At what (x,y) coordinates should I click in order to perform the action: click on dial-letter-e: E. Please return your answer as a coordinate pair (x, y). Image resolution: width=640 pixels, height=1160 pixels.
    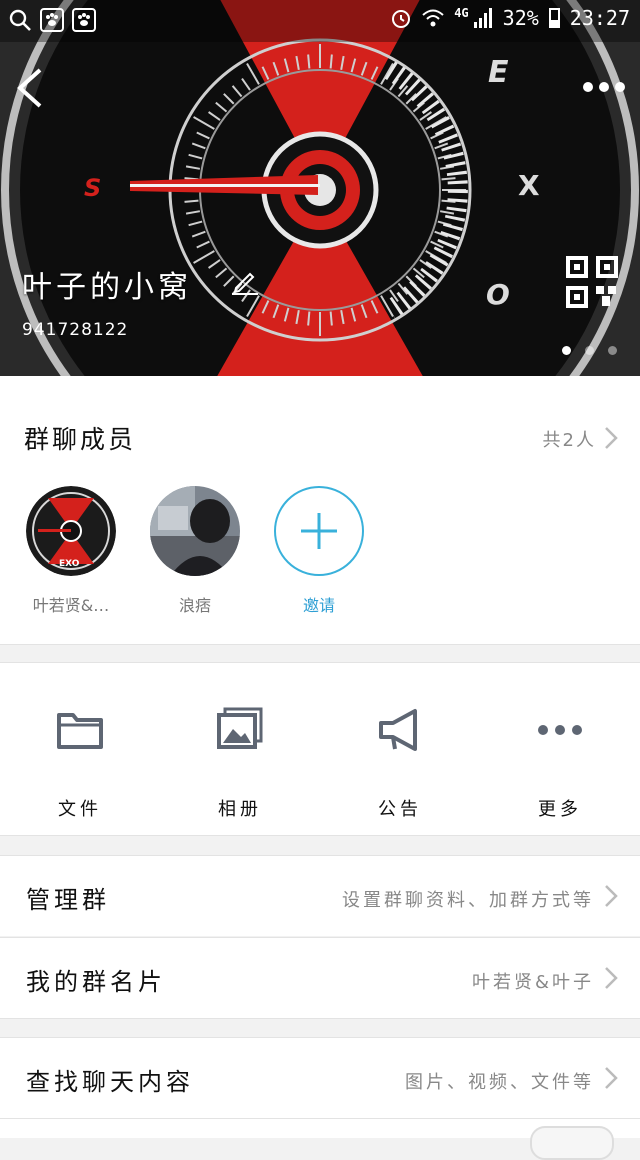
    Looking at the image, I should click on (498, 72).